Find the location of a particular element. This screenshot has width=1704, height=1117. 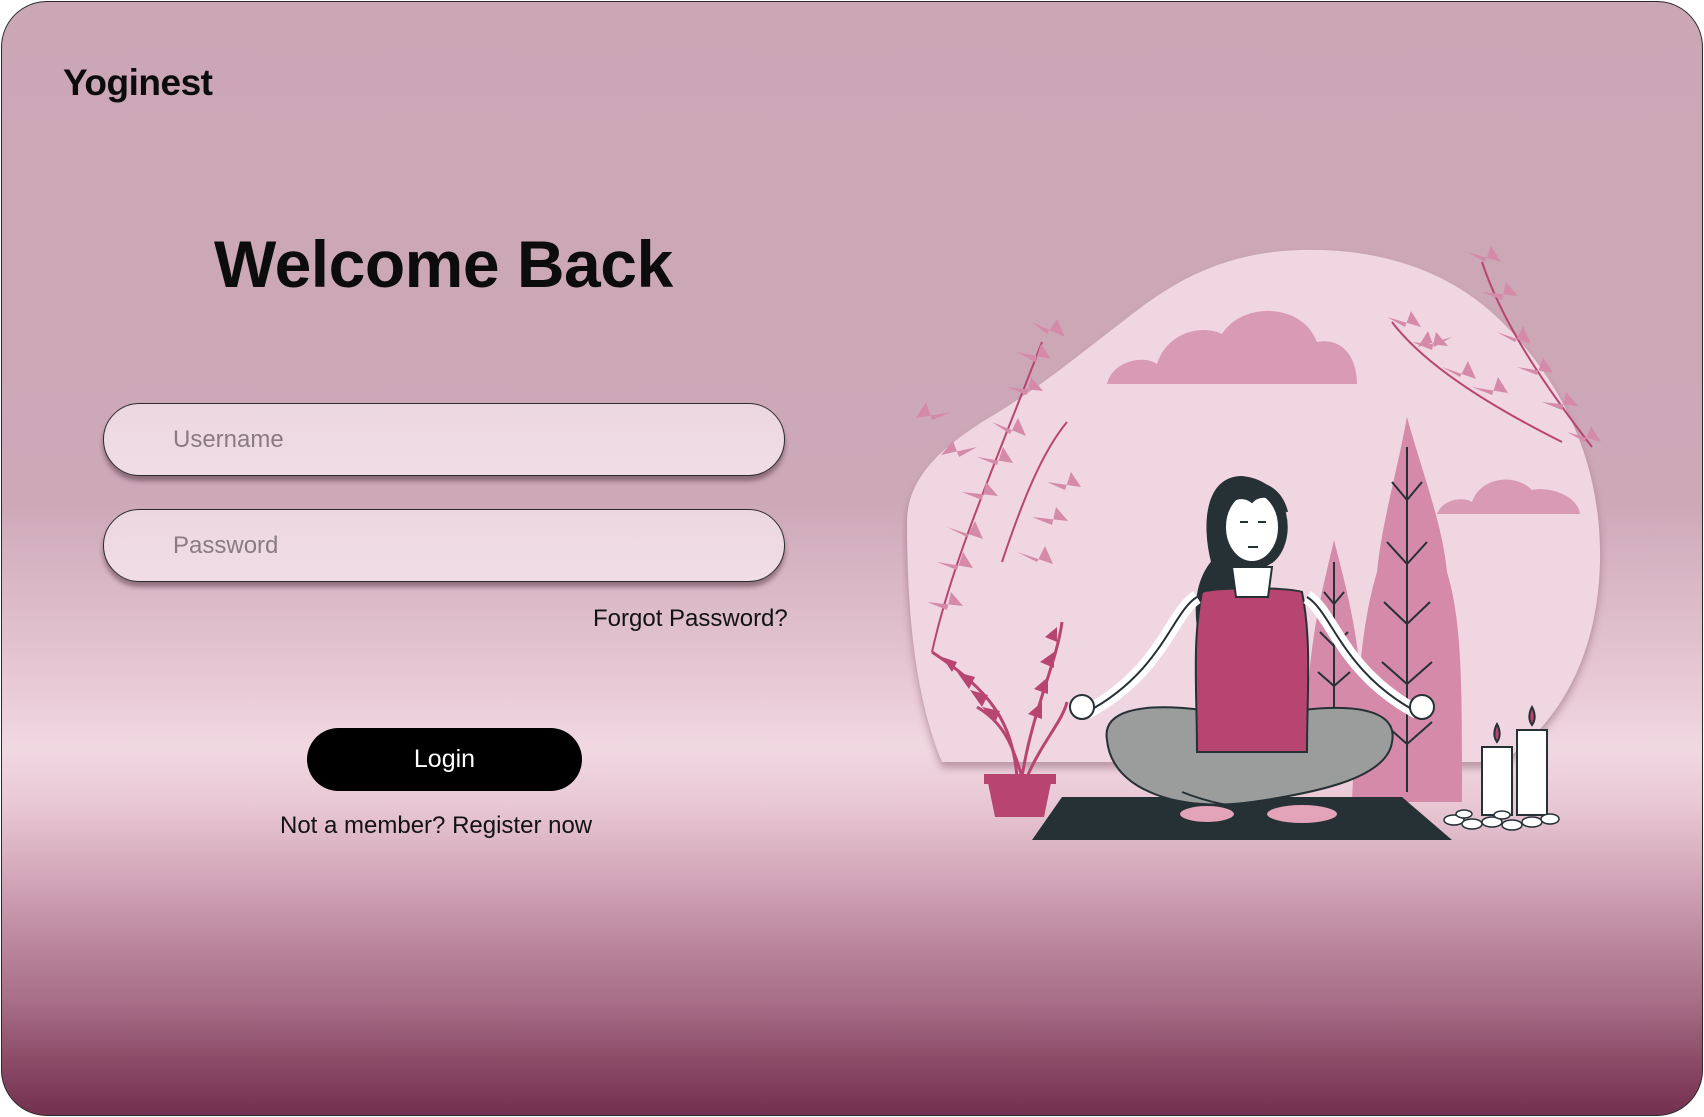

password-input is located at coordinates (444, 545).